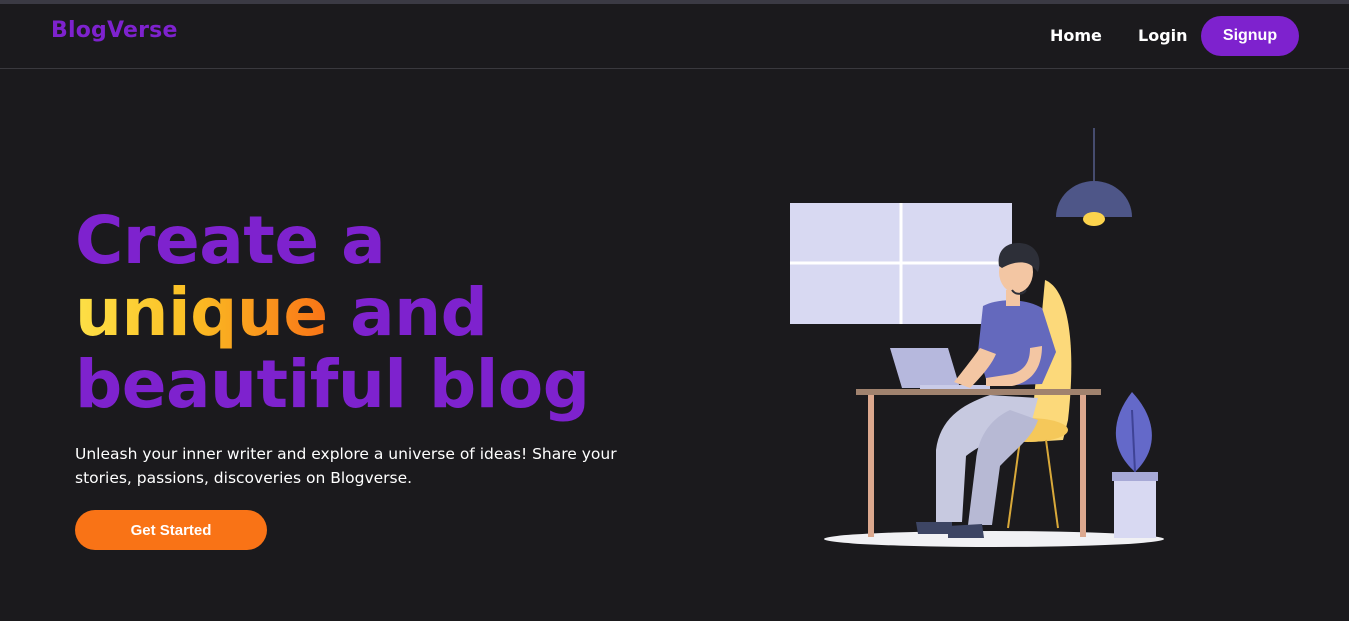 This screenshot has height=621, width=1349. I want to click on hero-title-line1: Create a, so click(230, 240).